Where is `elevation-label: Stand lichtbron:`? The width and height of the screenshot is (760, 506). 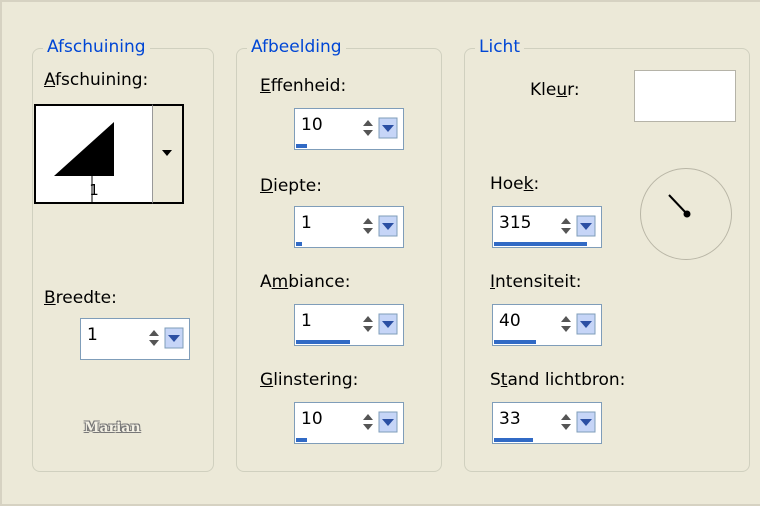 elevation-label: Stand lichtbron: is located at coordinates (558, 380).